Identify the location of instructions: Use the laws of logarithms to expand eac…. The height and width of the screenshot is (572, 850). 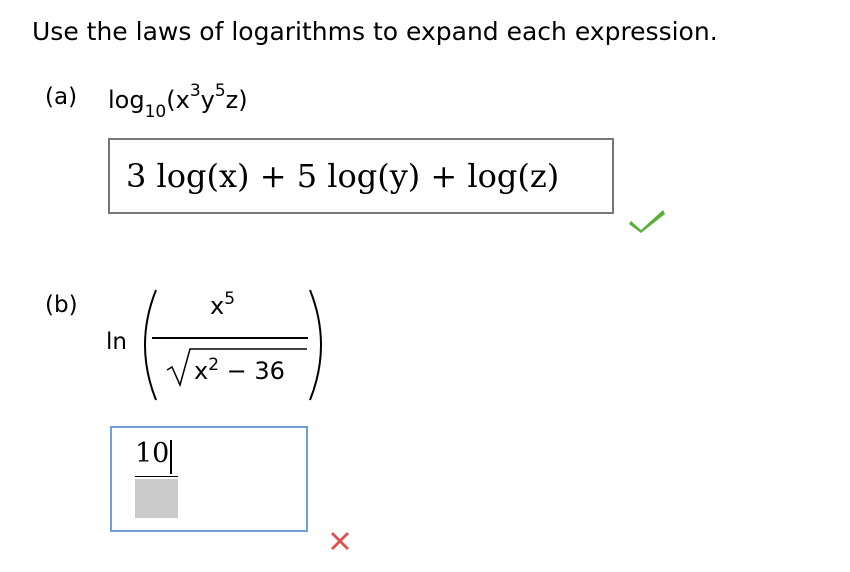
(375, 31).